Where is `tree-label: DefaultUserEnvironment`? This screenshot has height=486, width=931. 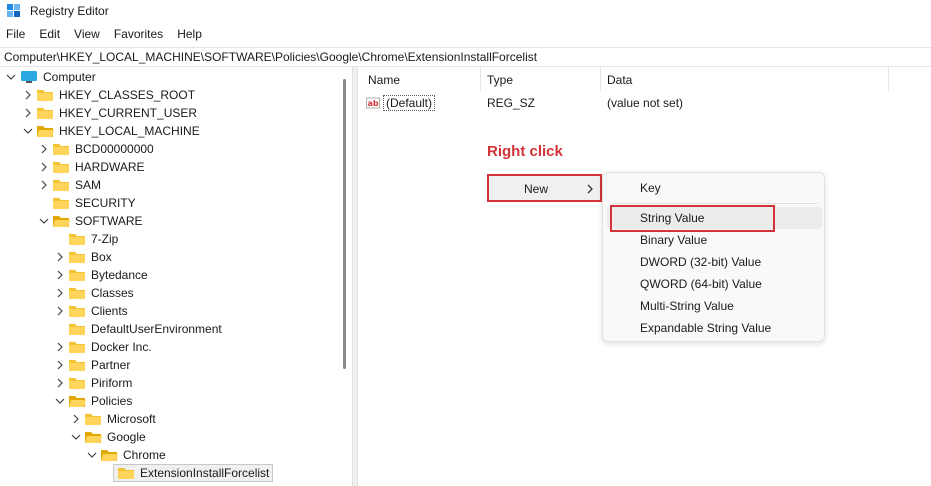 tree-label: DefaultUserEnvironment is located at coordinates (156, 329).